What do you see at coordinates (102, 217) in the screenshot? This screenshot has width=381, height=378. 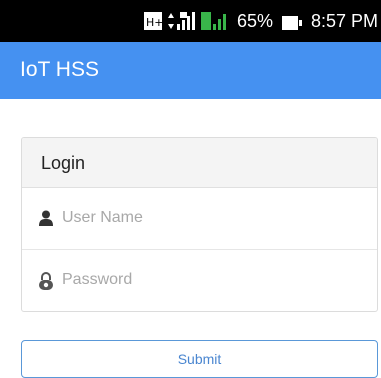 I see `username-placeholder: User Name` at bounding box center [102, 217].